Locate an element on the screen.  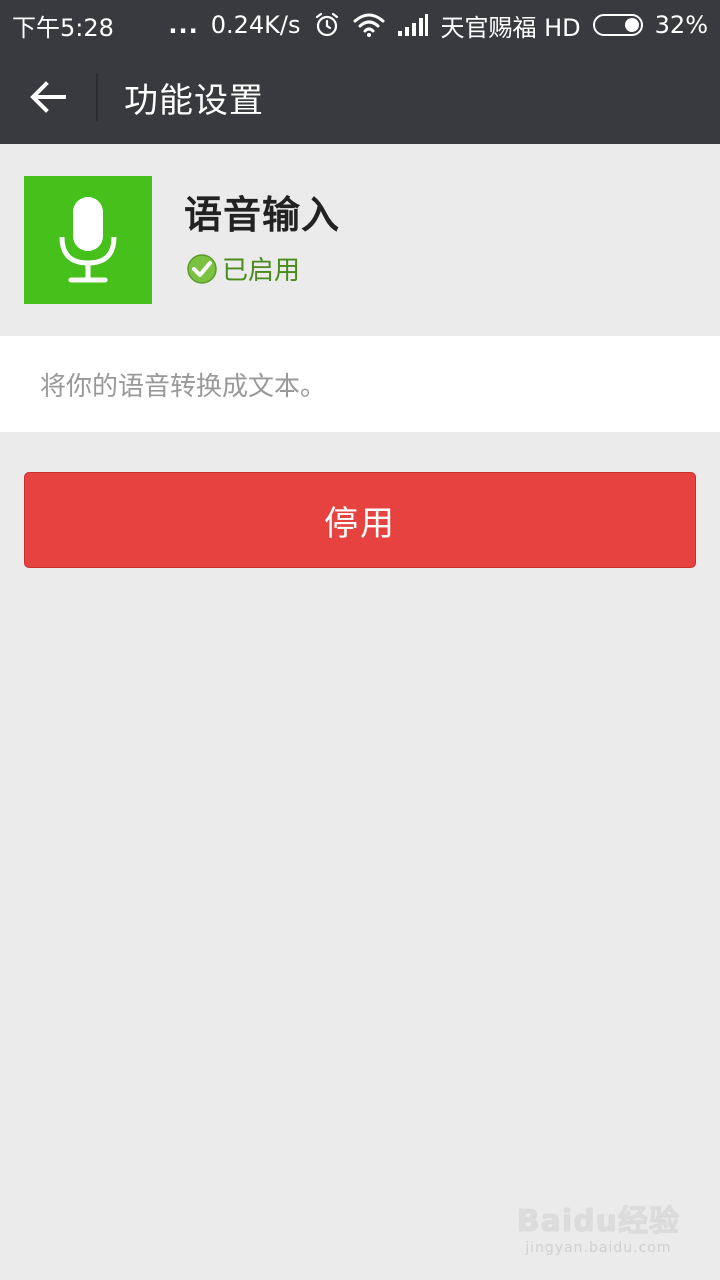
feature-description-text: 将你的语音转换成文本。 is located at coordinates (183, 386).